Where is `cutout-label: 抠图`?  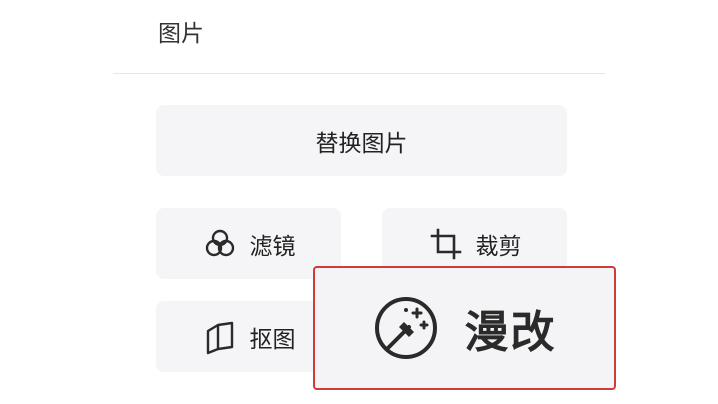 cutout-label: 抠图 is located at coordinates (272, 339).